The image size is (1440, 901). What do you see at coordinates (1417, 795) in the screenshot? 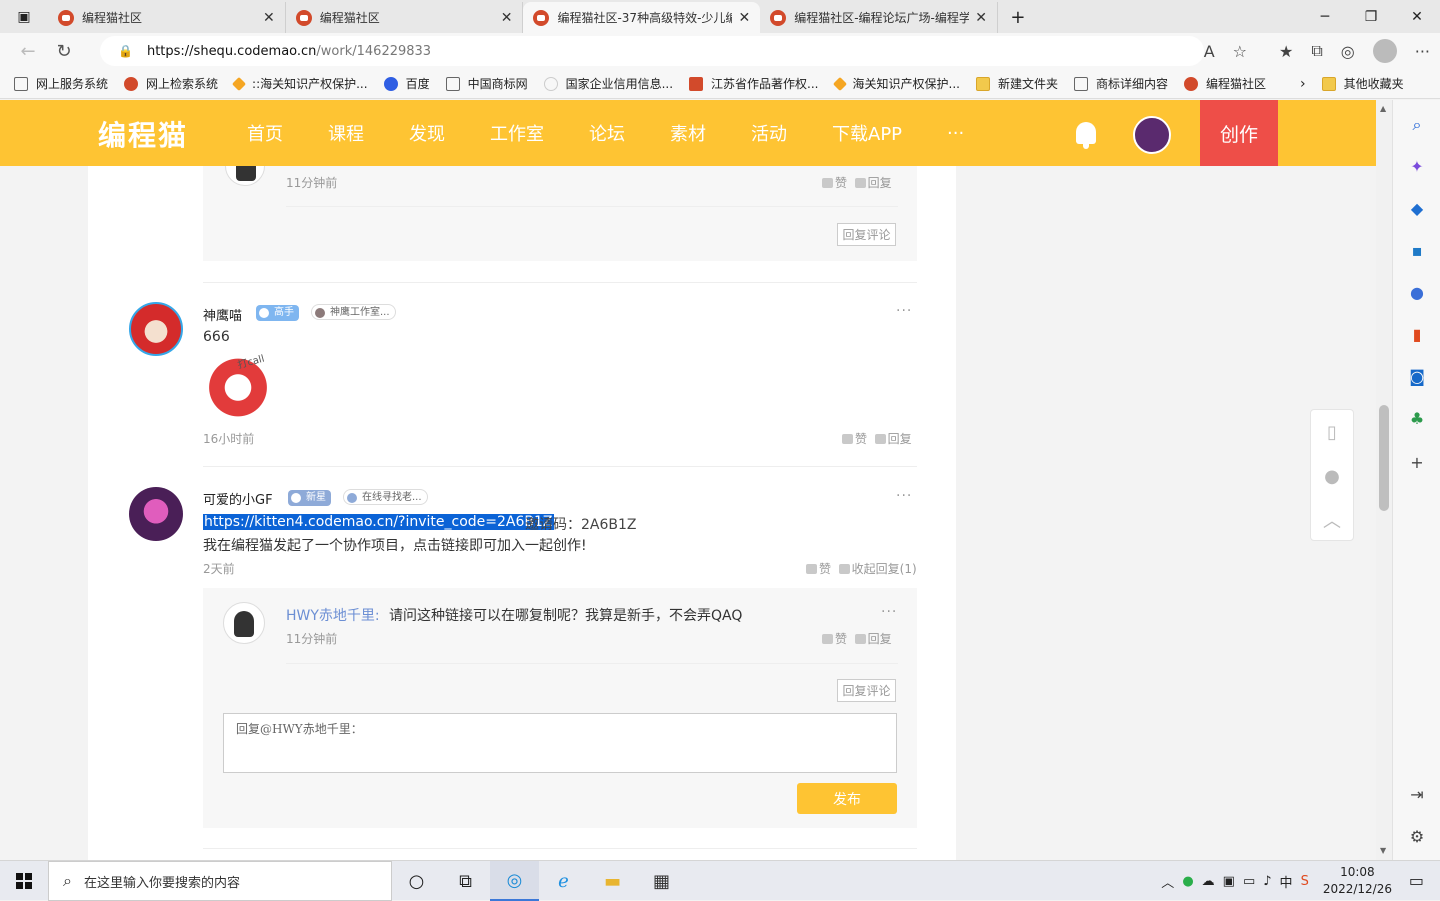
I see `hide-sidebar-icon: ⇥` at bounding box center [1417, 795].